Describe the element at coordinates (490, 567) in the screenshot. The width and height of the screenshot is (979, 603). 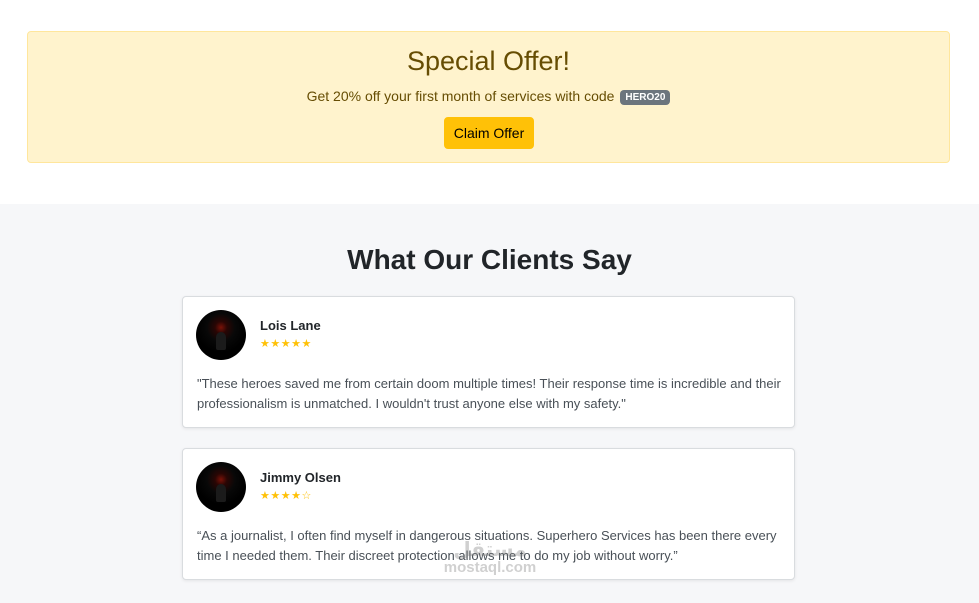
I see `watermark-latin: mostaql.com` at that location.